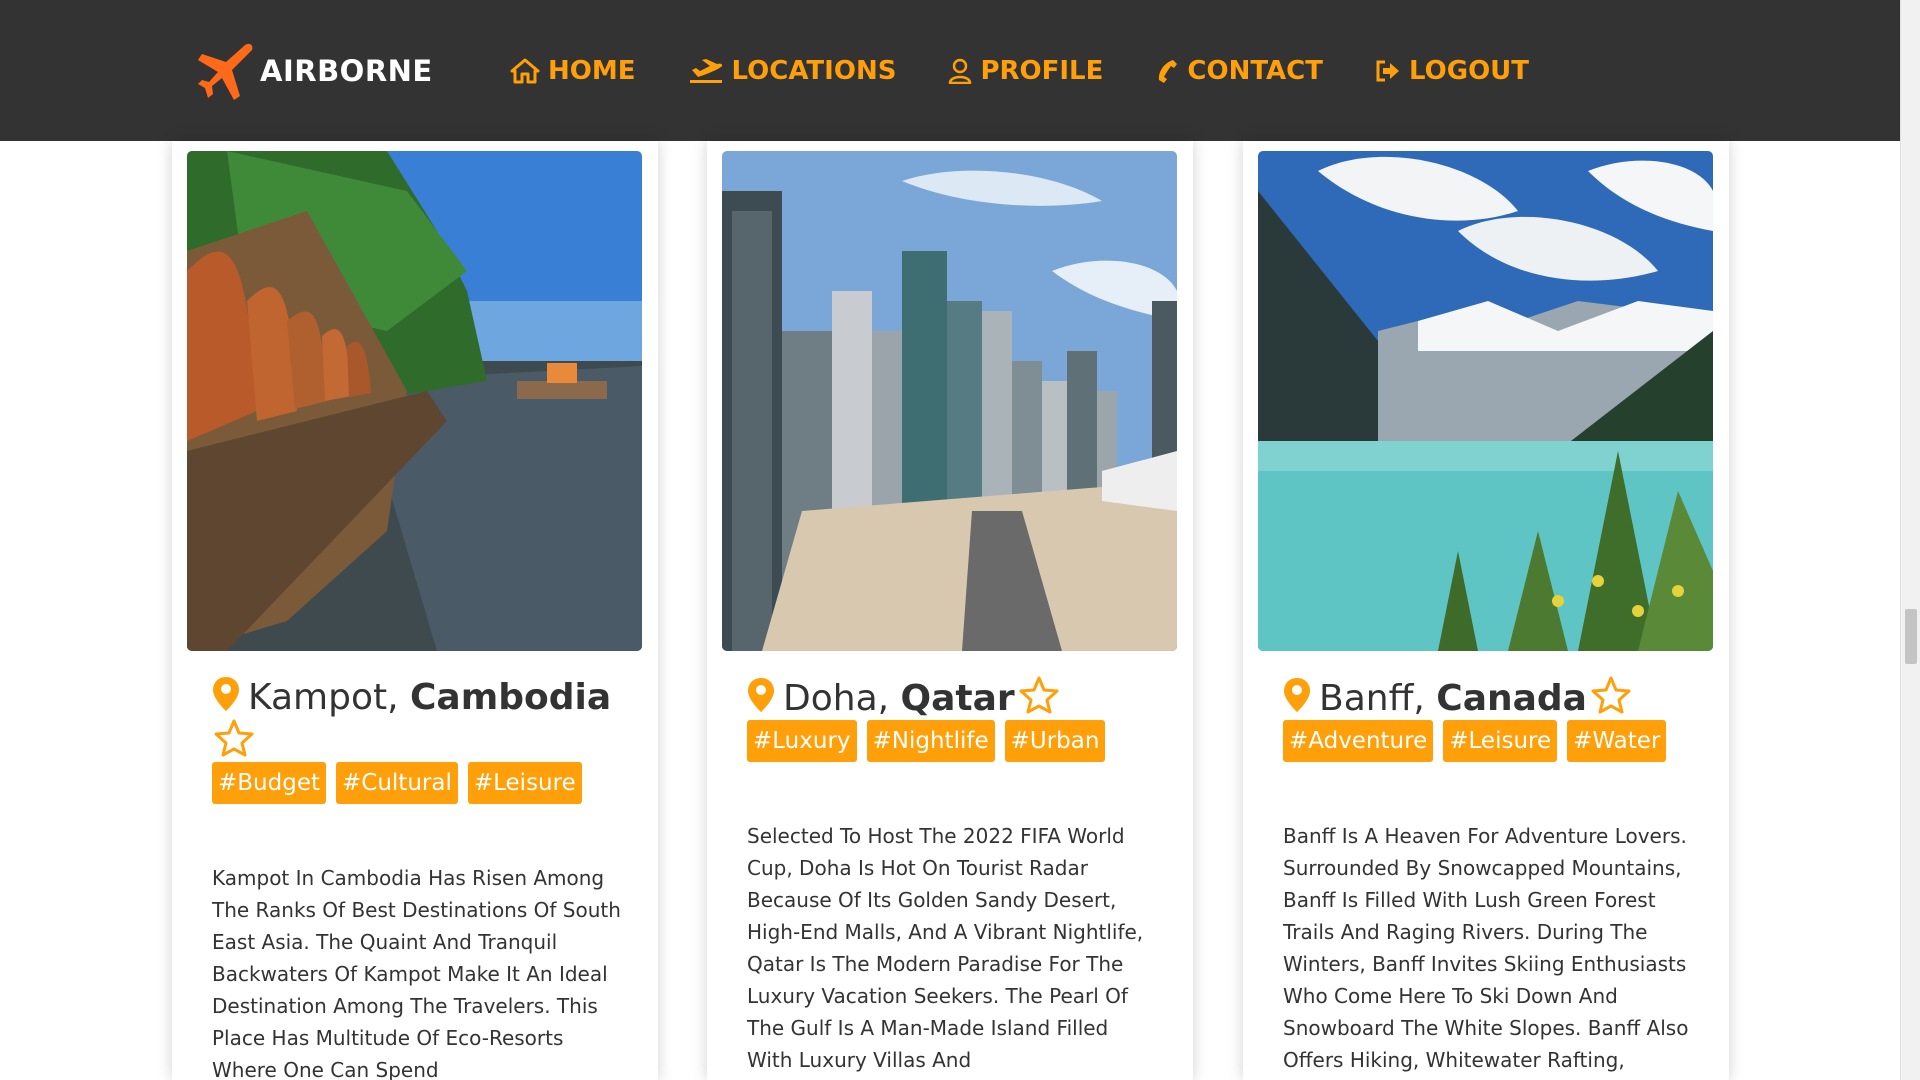  I want to click on nav-logout: LOGOUT, so click(1452, 71).